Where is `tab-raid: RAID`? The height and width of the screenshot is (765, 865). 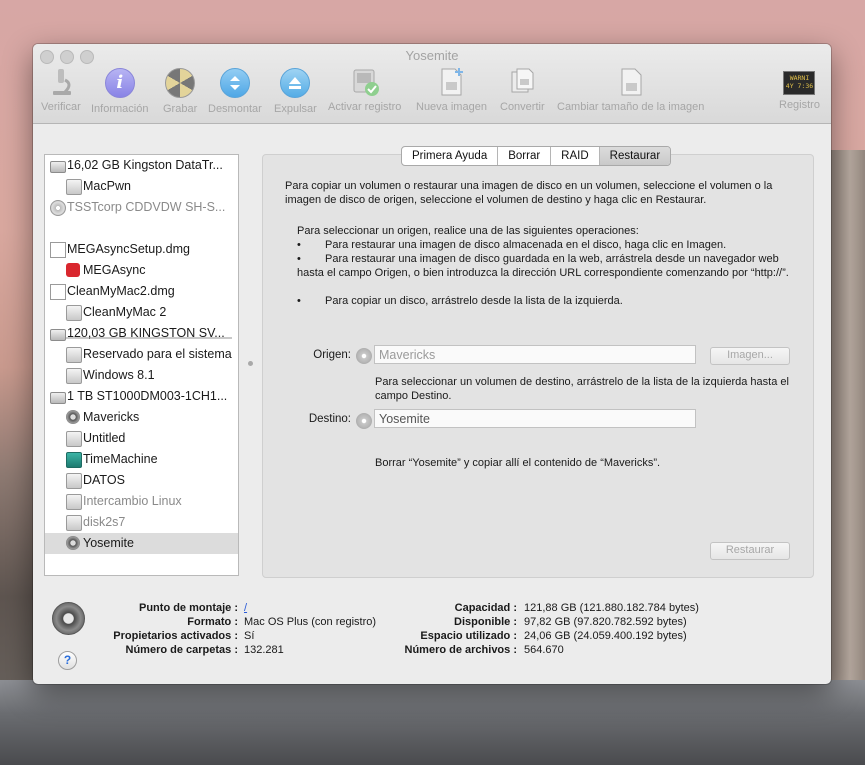
tab-raid: RAID is located at coordinates (575, 156).